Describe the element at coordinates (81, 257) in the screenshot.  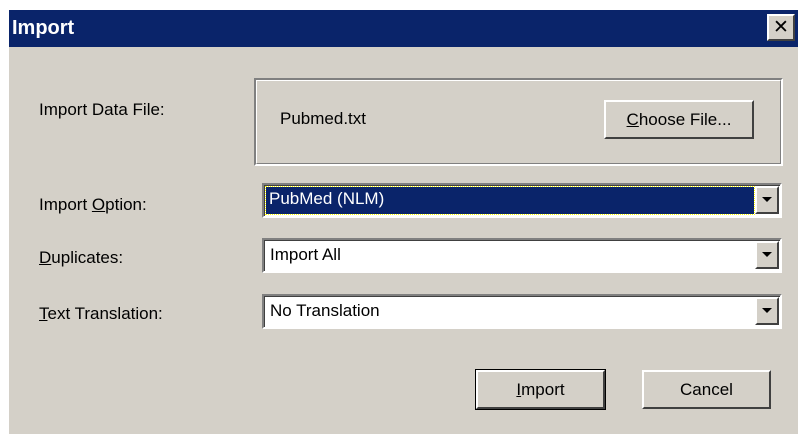
I see `duplicates-label: Duplicates:` at that location.